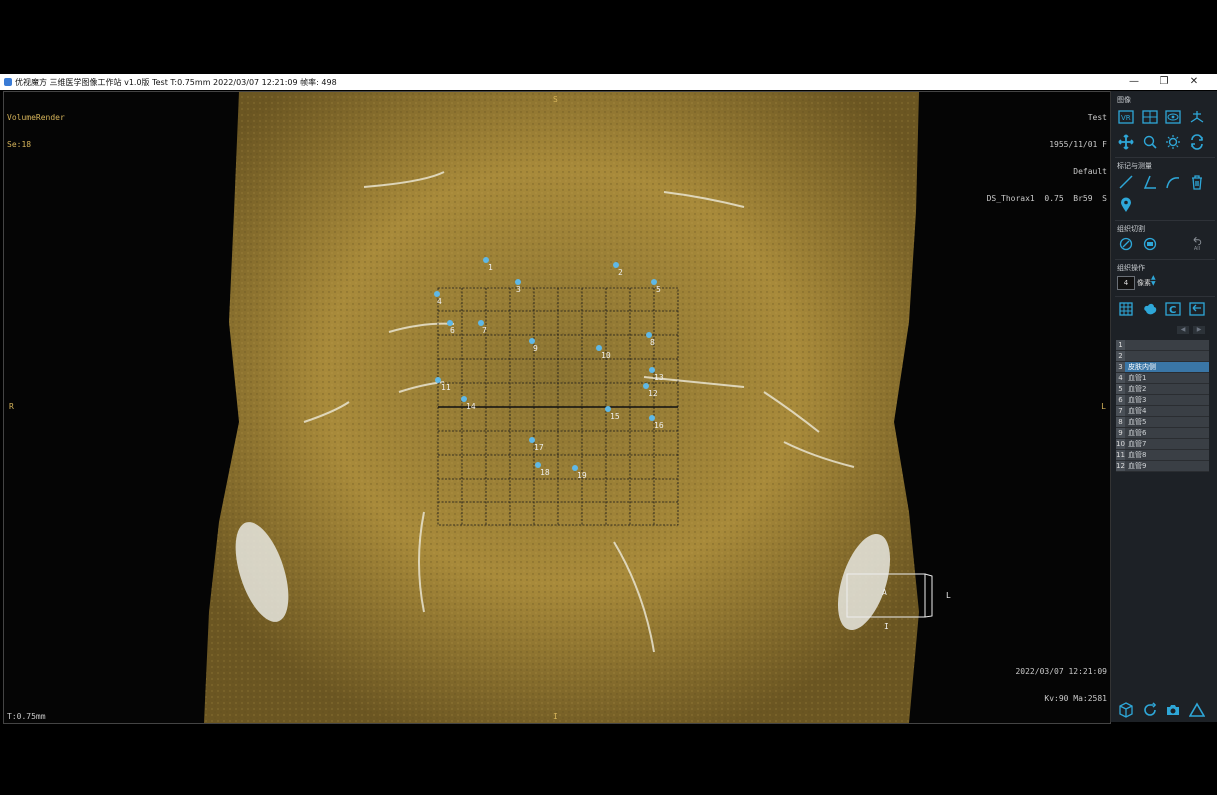 This screenshot has height=795, width=1217. What do you see at coordinates (1150, 710) in the screenshot?
I see `refresh-icon` at bounding box center [1150, 710].